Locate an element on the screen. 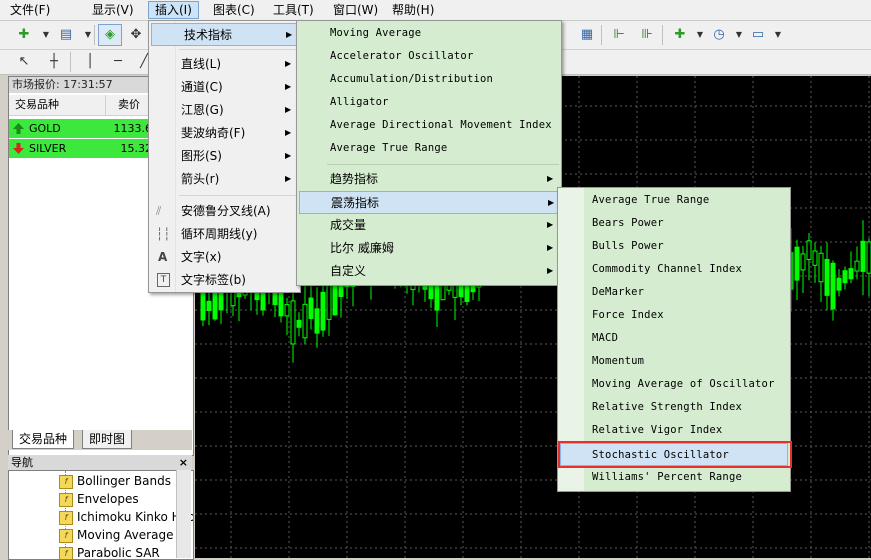  column-header-symbol: 交易品种 is located at coordinates (57, 105).